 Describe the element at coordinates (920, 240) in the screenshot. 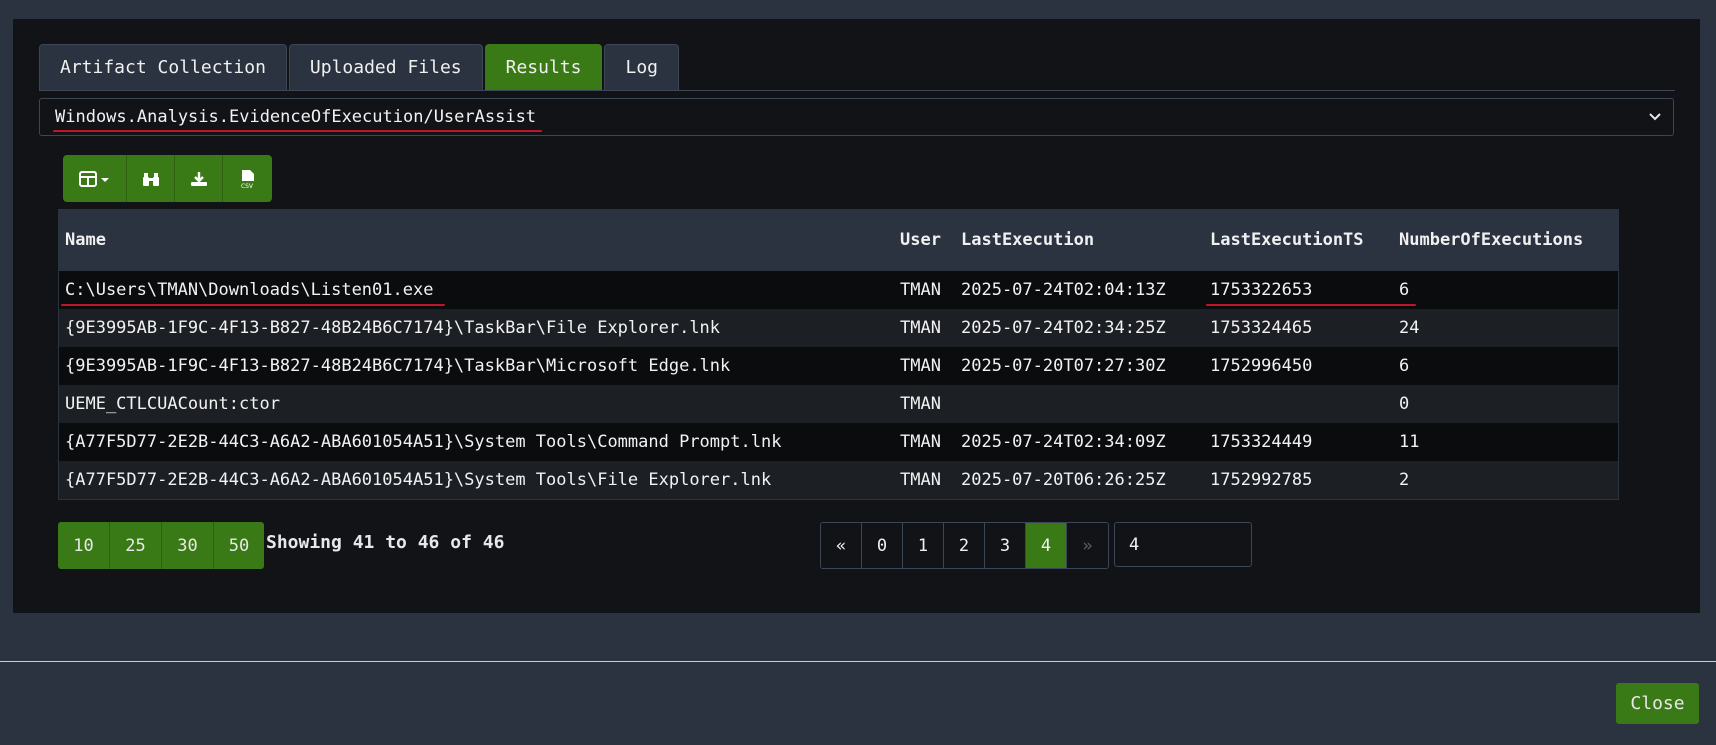

I see `column-header-user: User` at that location.